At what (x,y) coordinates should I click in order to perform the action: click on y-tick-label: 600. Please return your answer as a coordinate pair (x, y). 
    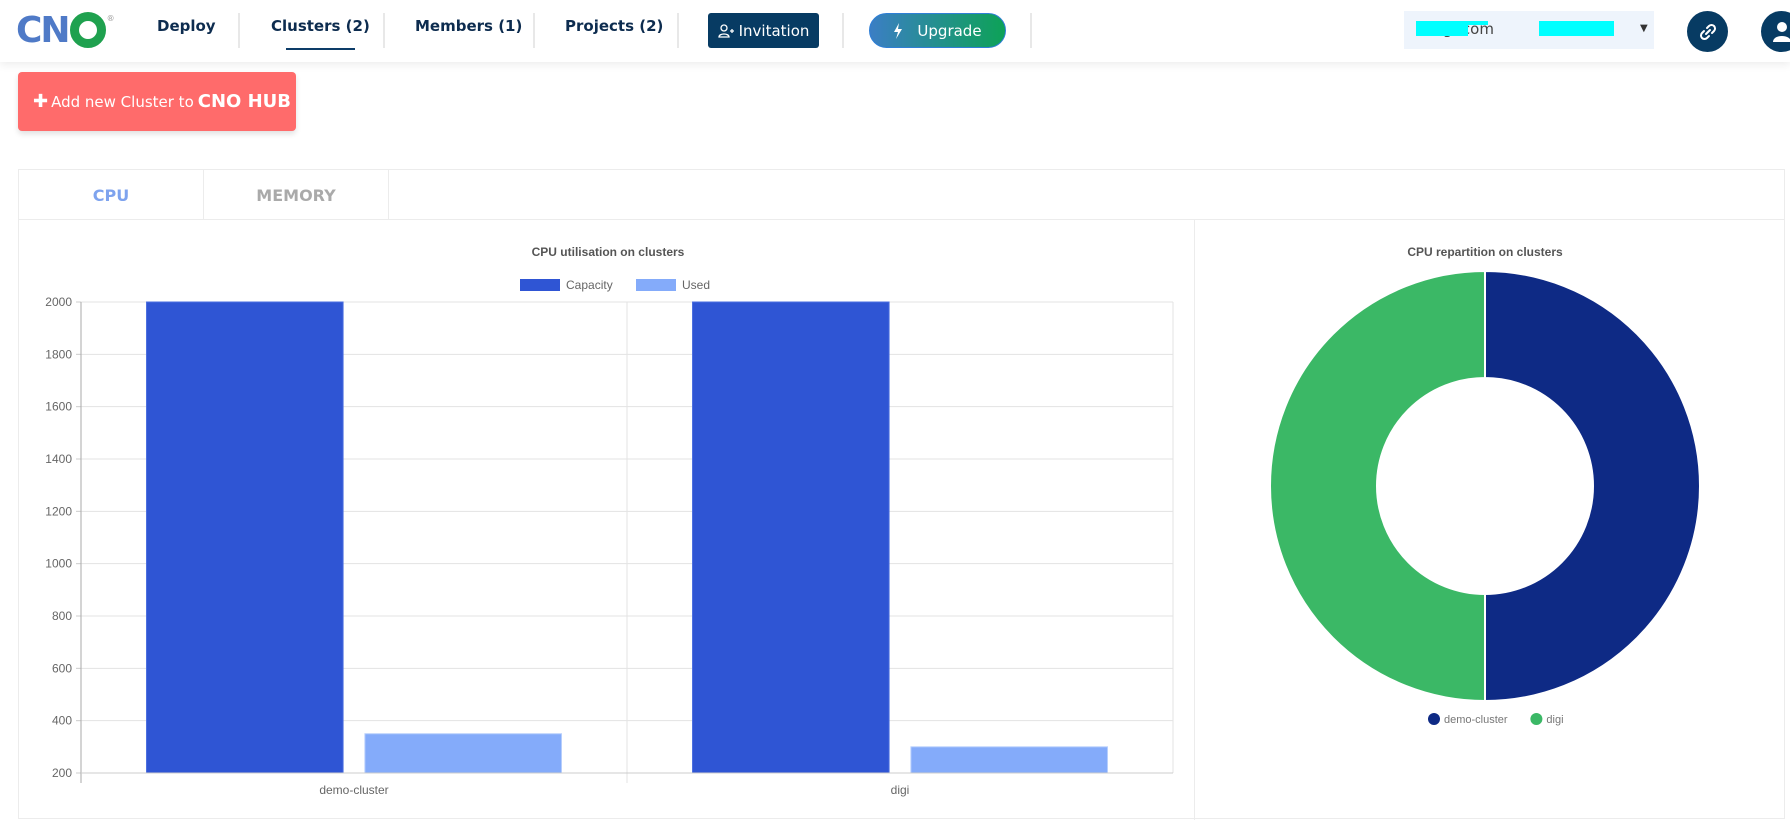
    Looking at the image, I should click on (62, 668).